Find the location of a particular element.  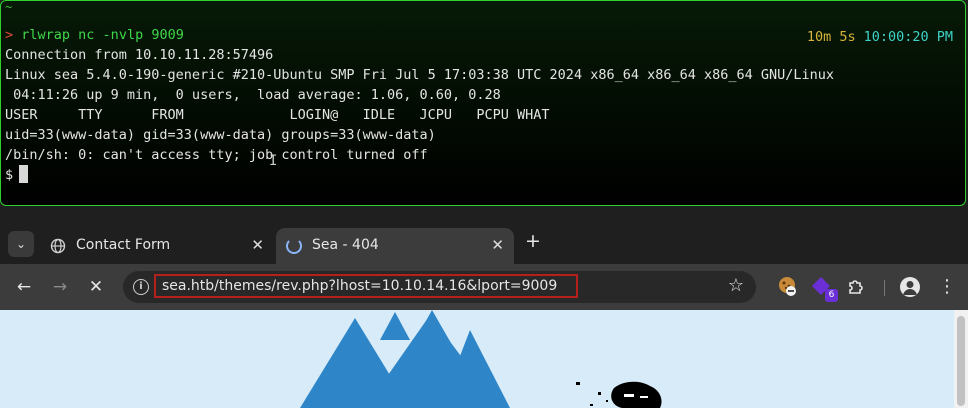

toolbar-divider is located at coordinates (884, 288).